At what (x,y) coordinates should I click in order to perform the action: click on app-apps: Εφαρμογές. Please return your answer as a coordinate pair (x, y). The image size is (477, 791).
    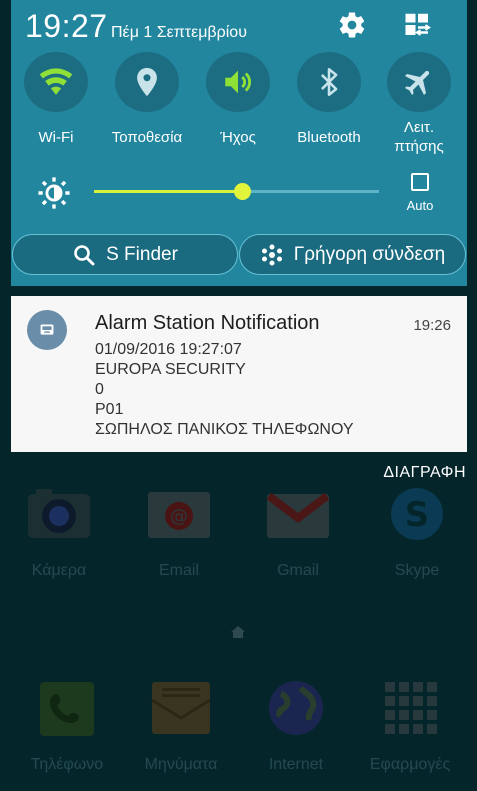
    Looking at the image, I should click on (410, 727).